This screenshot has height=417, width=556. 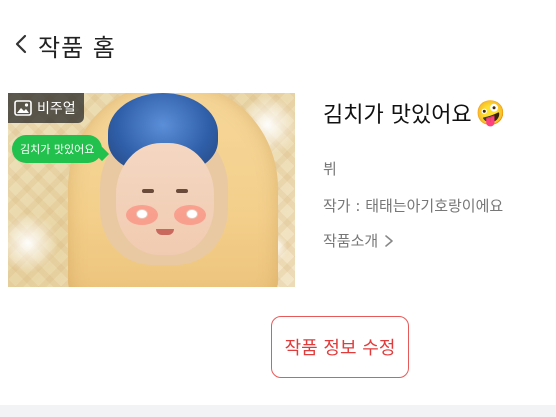 I want to click on work-intro-label: 작품소개, so click(x=351, y=241).